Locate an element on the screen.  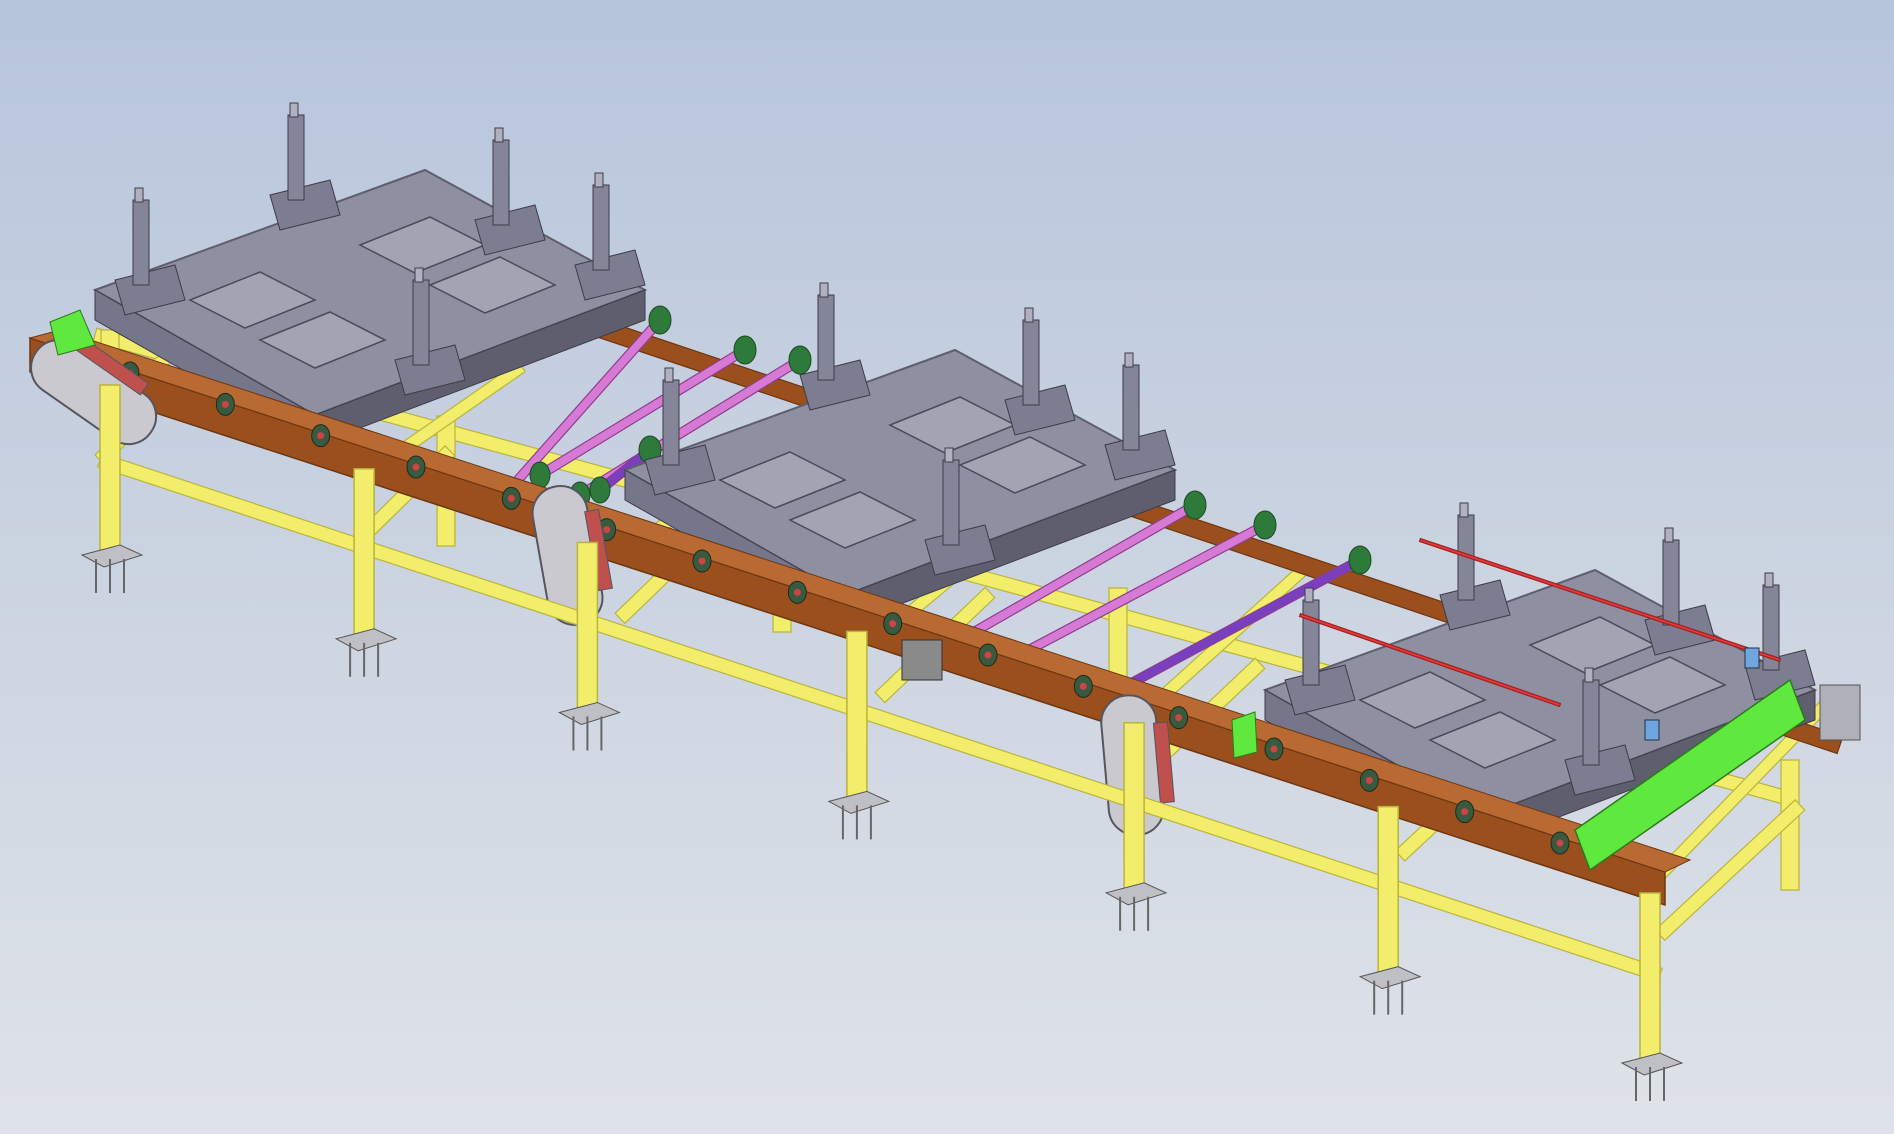
control-box is located at coordinates (1840, 712).